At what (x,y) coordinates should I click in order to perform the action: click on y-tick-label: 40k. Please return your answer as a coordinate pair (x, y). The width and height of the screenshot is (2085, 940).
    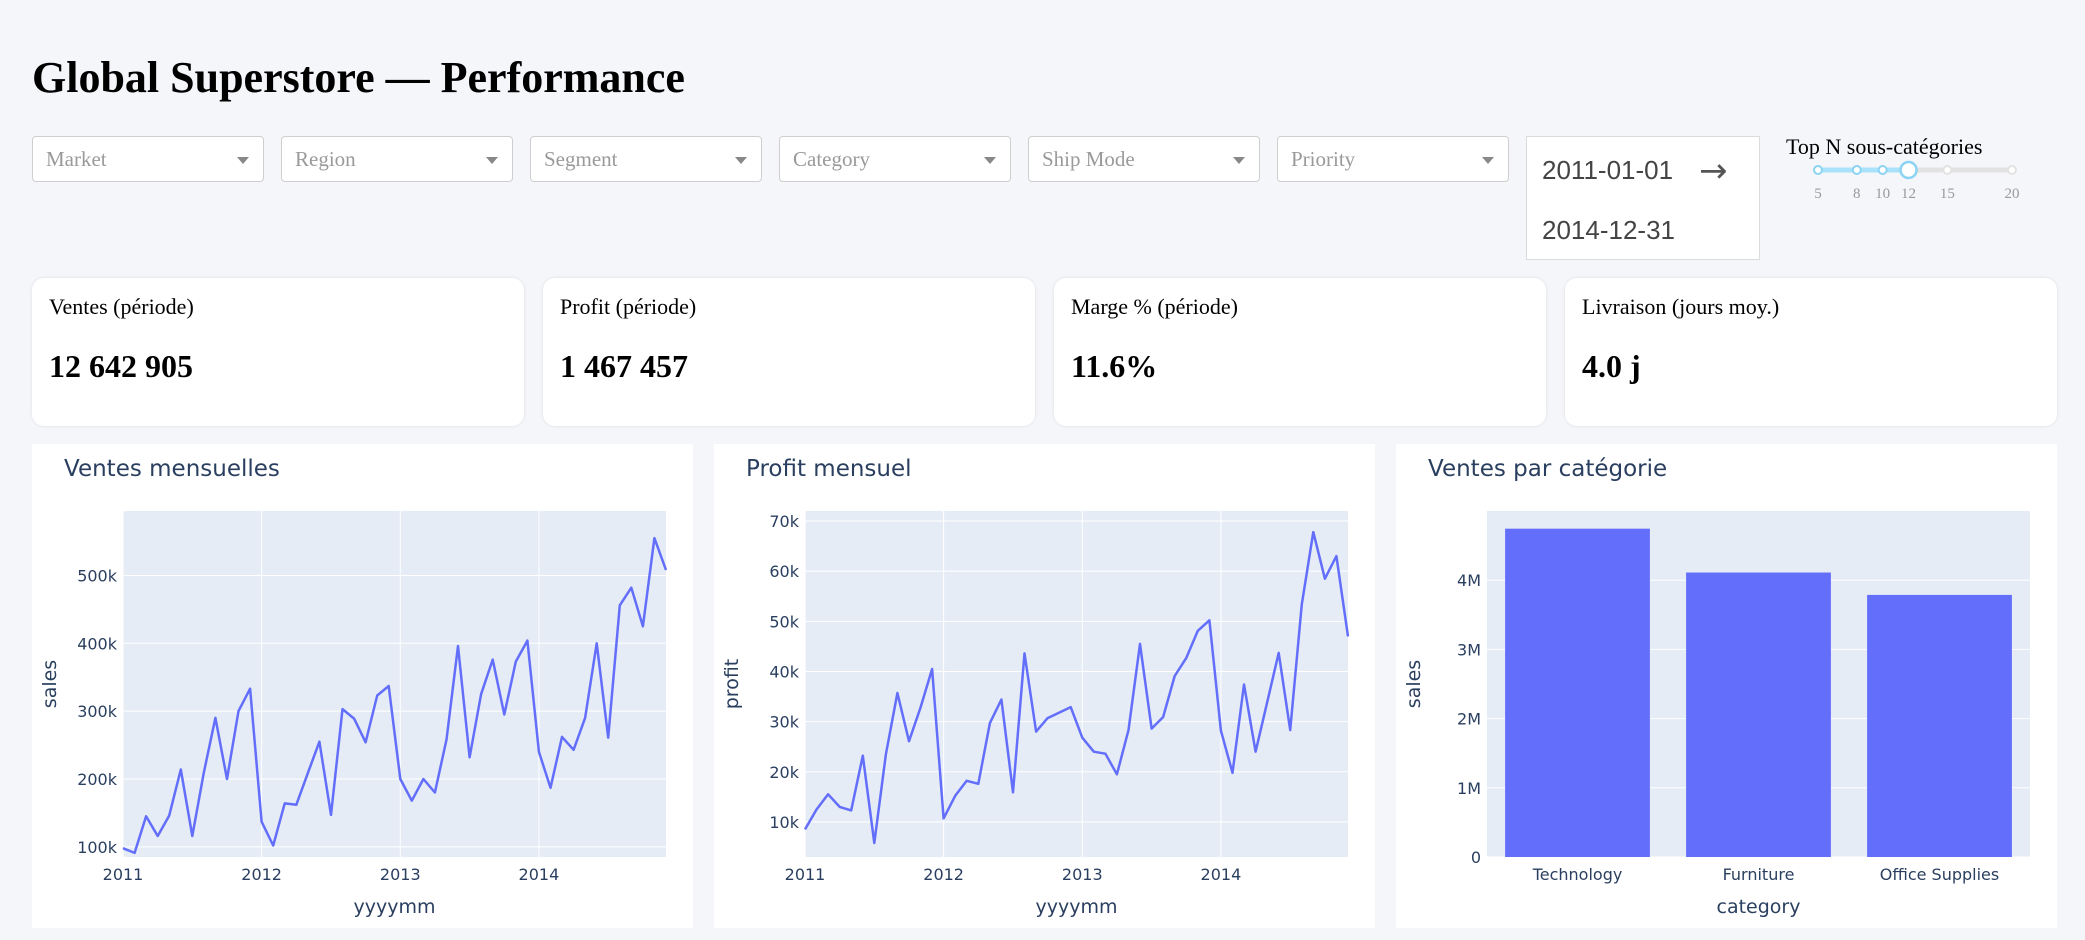
    Looking at the image, I should click on (784, 671).